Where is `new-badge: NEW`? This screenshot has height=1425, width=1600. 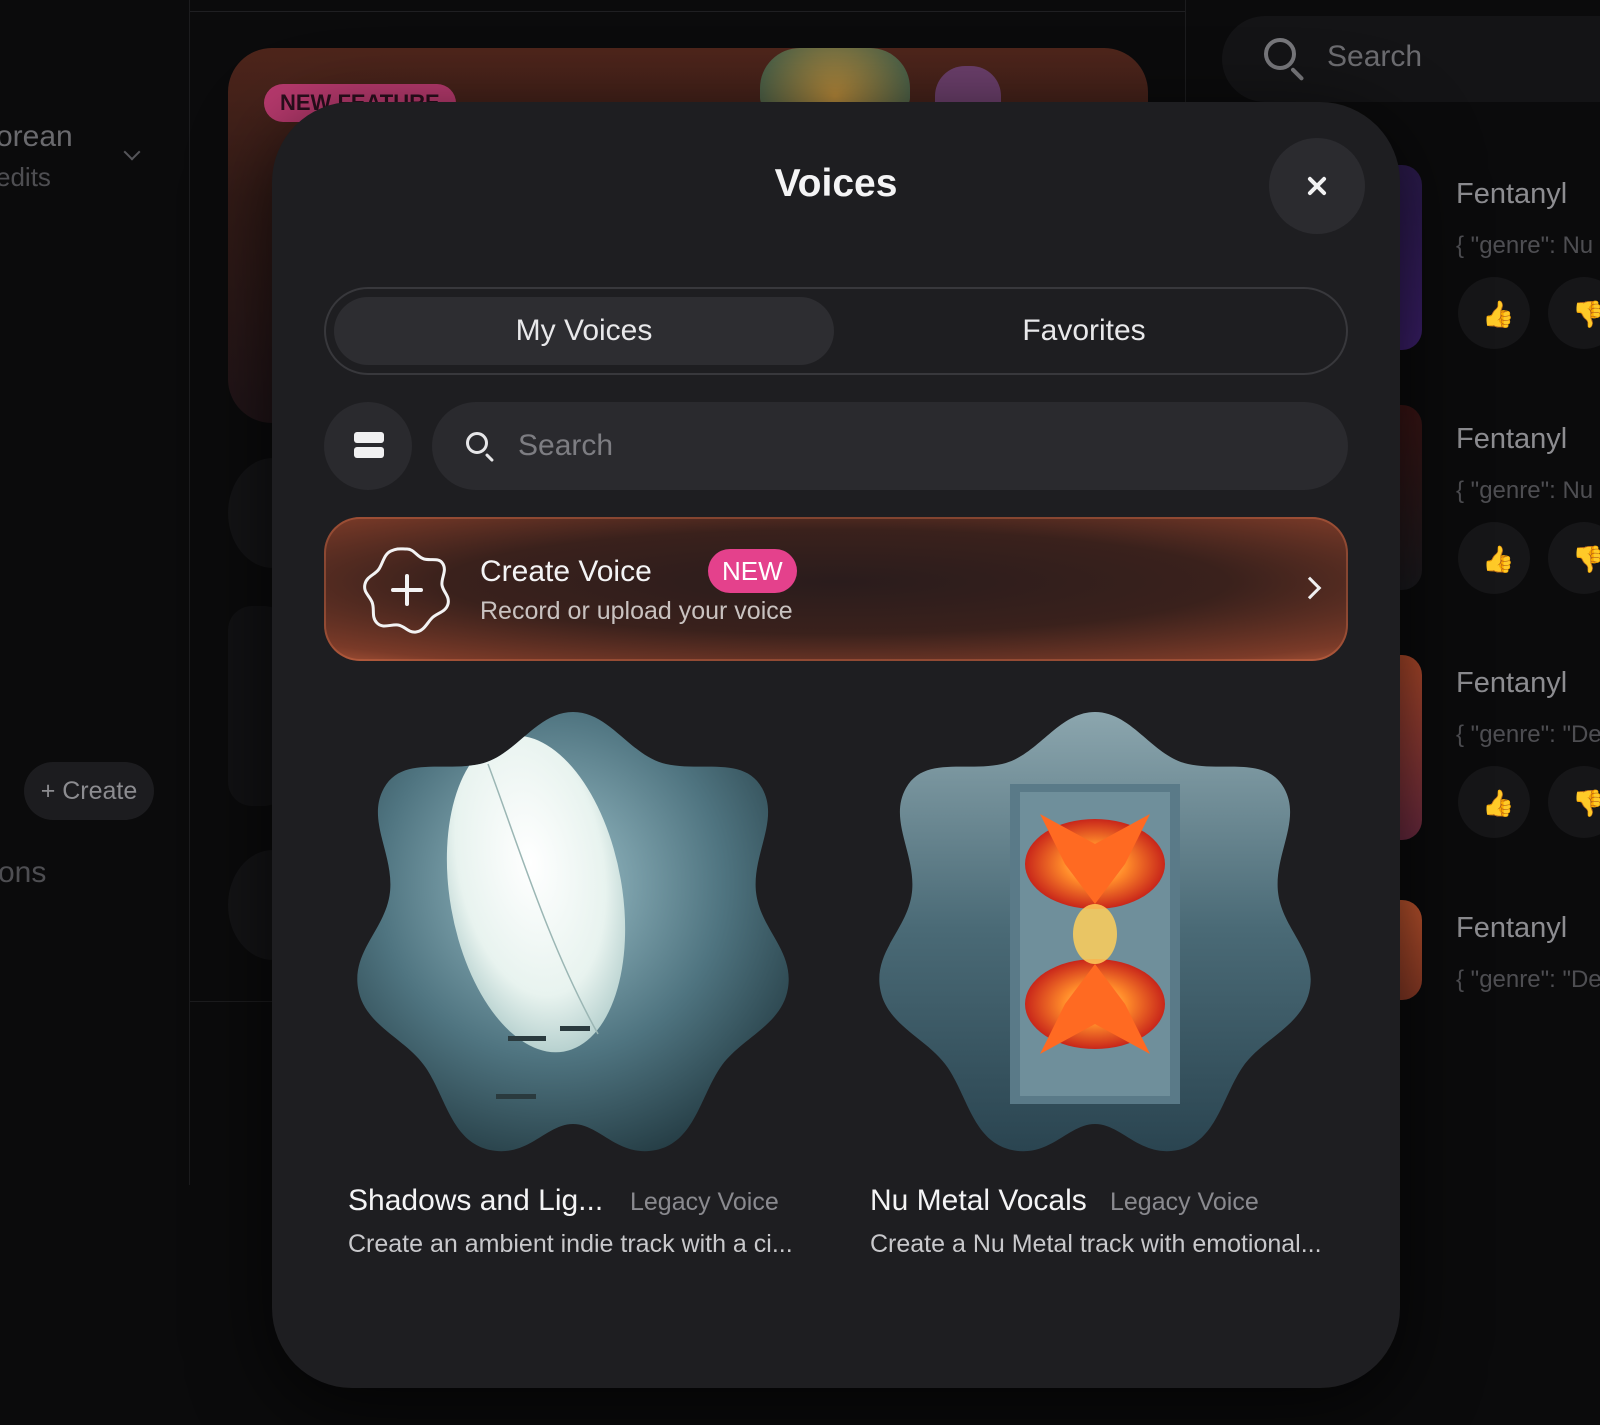
new-badge: NEW is located at coordinates (752, 571).